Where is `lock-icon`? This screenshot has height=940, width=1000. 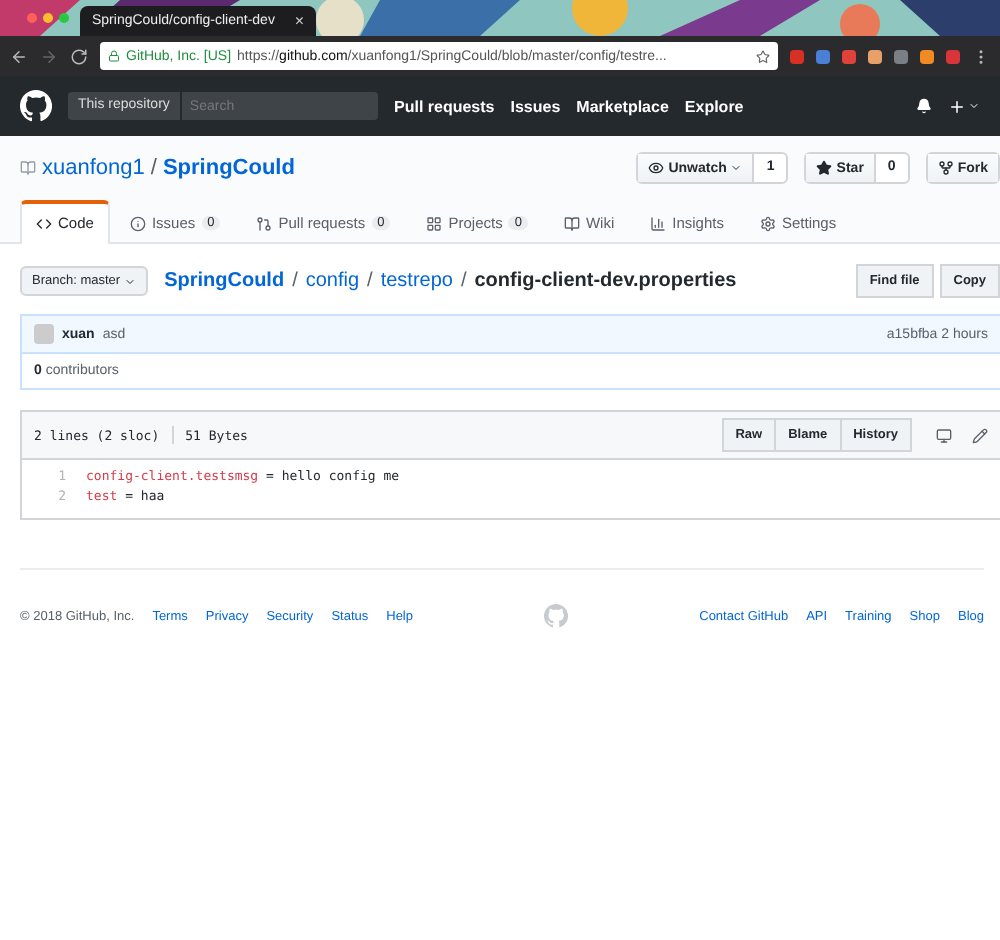
lock-icon is located at coordinates (114, 56).